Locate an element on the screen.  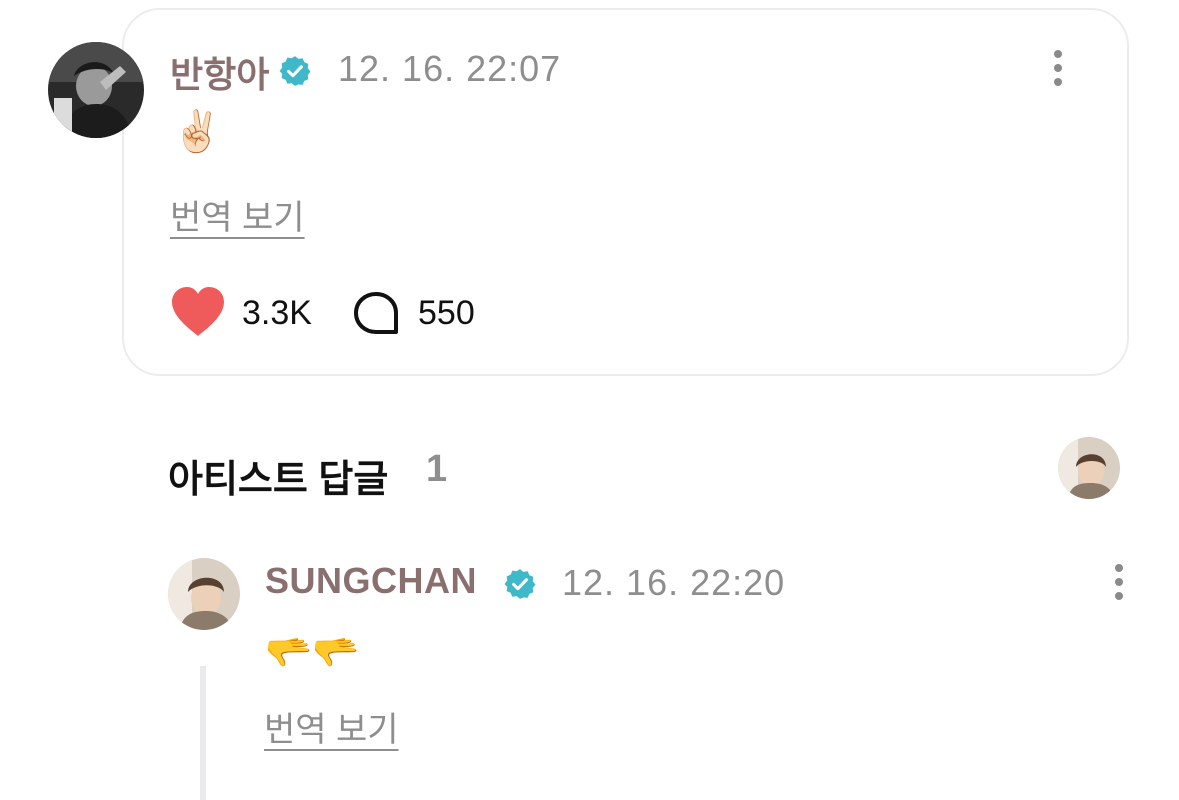
post-author-avatar is located at coordinates (96, 90).